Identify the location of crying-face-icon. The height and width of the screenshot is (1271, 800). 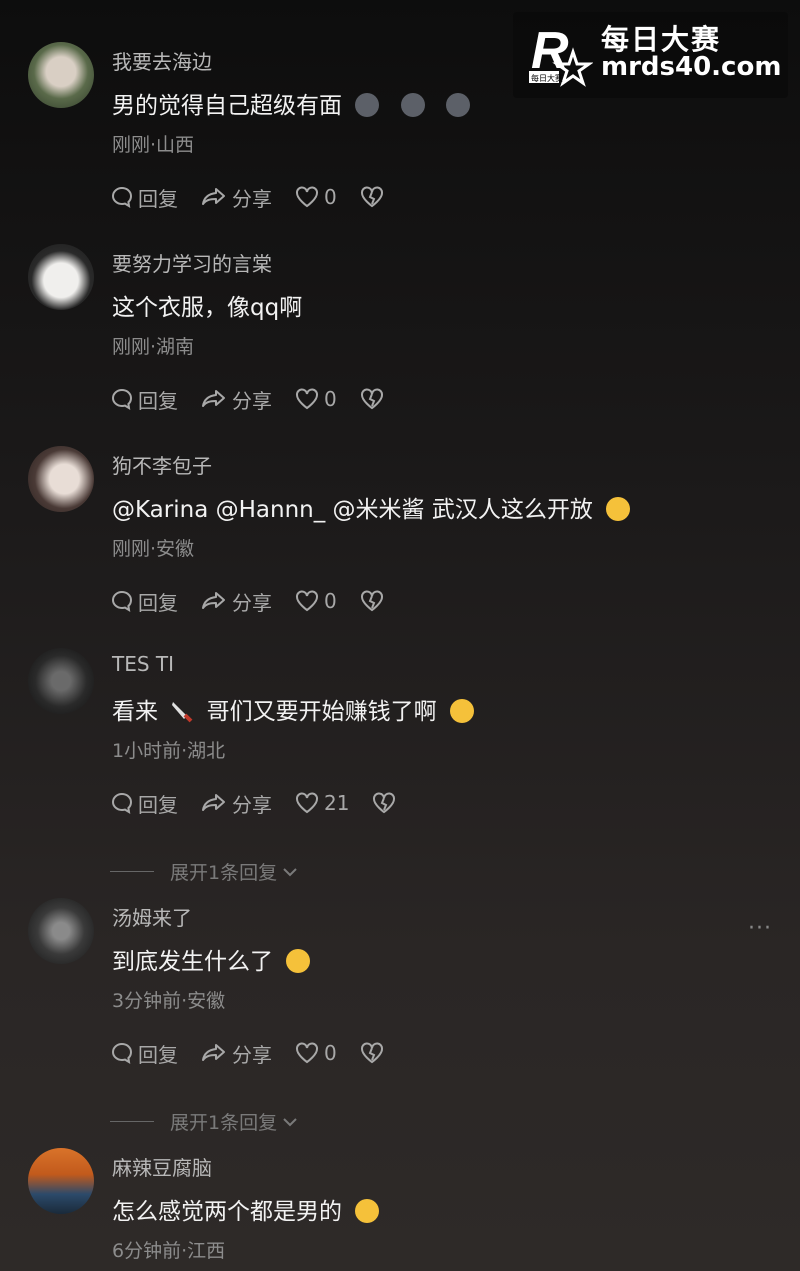
(367, 1211).